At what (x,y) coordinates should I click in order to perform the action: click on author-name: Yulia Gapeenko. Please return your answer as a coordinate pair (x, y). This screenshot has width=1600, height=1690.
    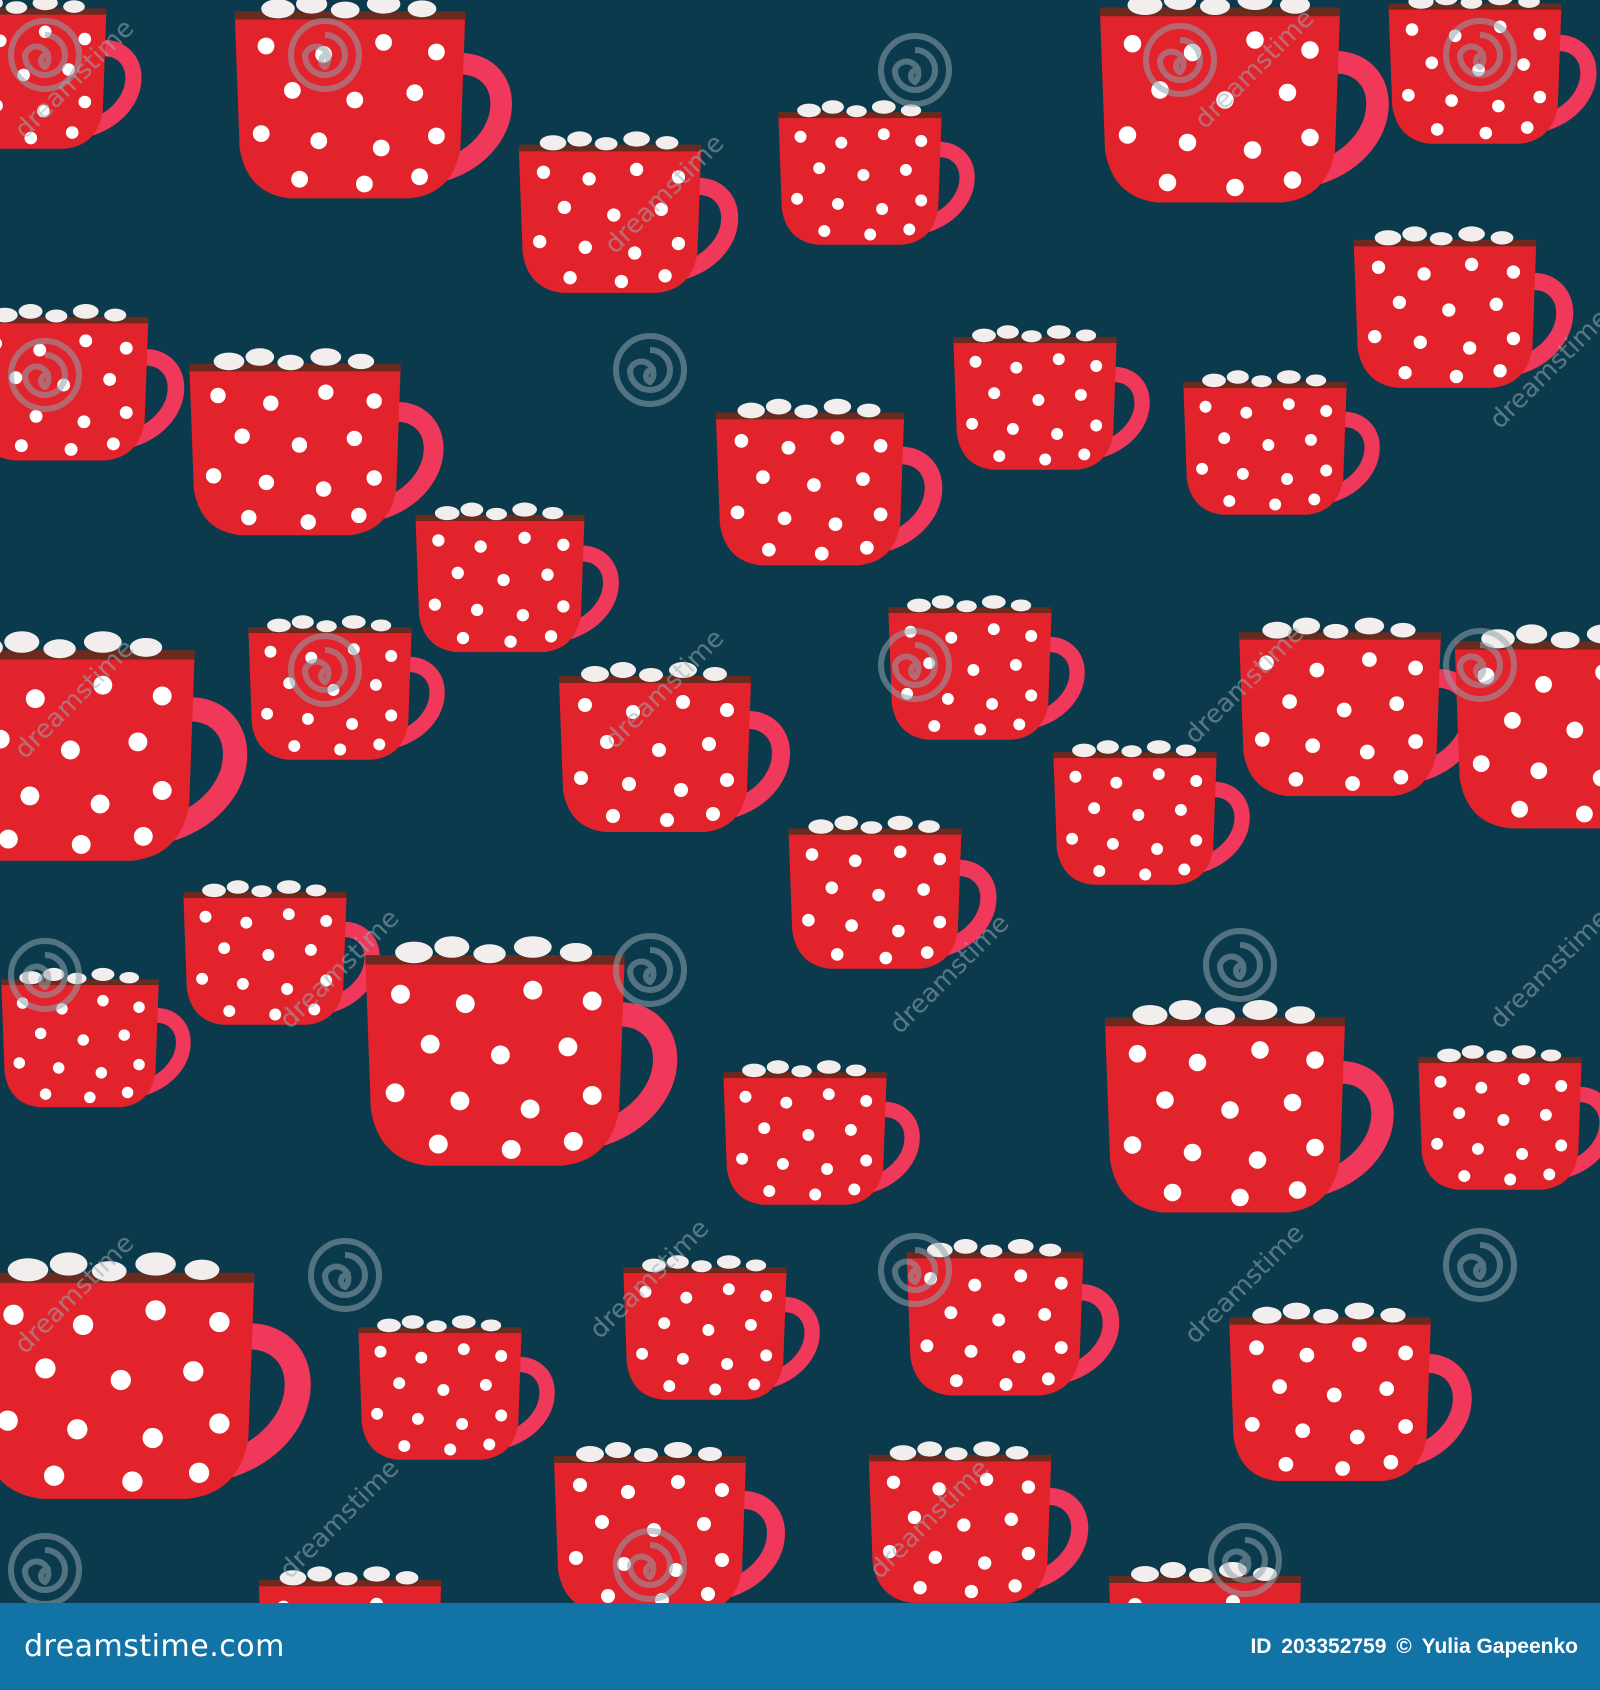
    Looking at the image, I should click on (1499, 1646).